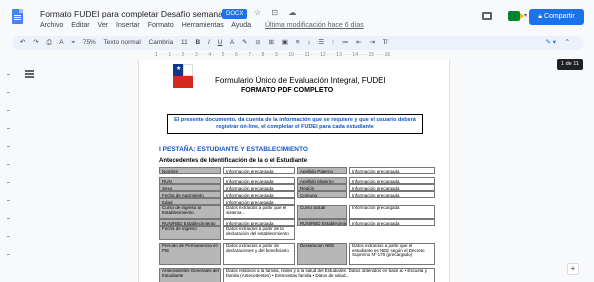 This screenshot has height=282, width=594. What do you see at coordinates (559, 16) in the screenshot?
I see `share-label: Compartir` at bounding box center [559, 16].